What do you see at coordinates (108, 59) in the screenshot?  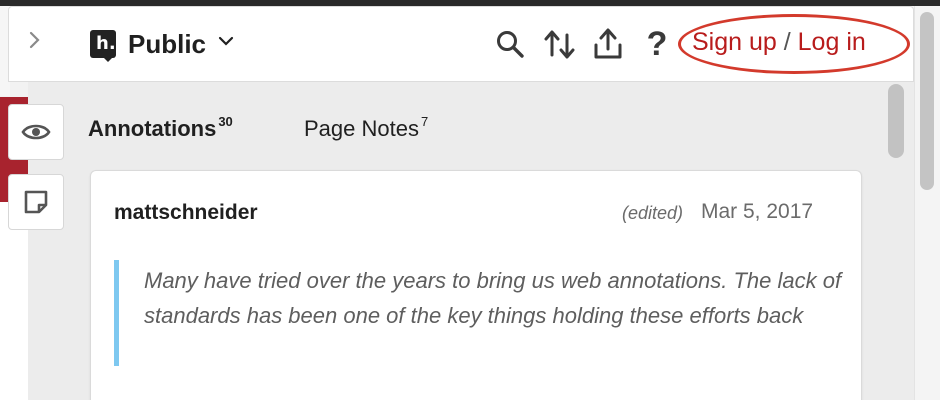 I see `hypothesis-logo-notch` at bounding box center [108, 59].